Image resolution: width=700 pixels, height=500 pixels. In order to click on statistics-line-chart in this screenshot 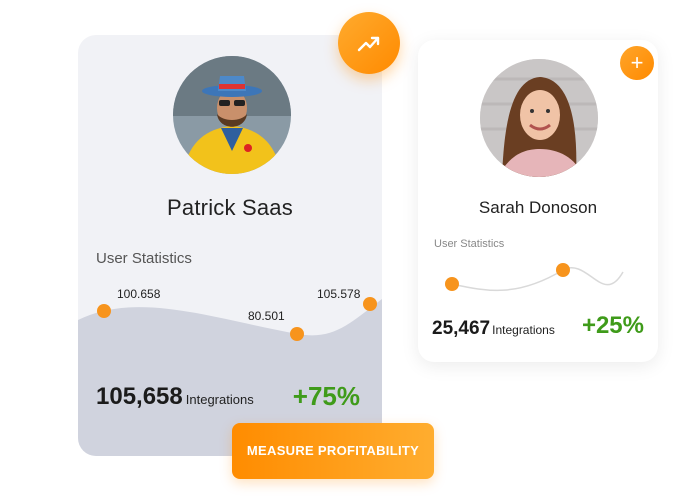, I will do `click(534, 277)`.